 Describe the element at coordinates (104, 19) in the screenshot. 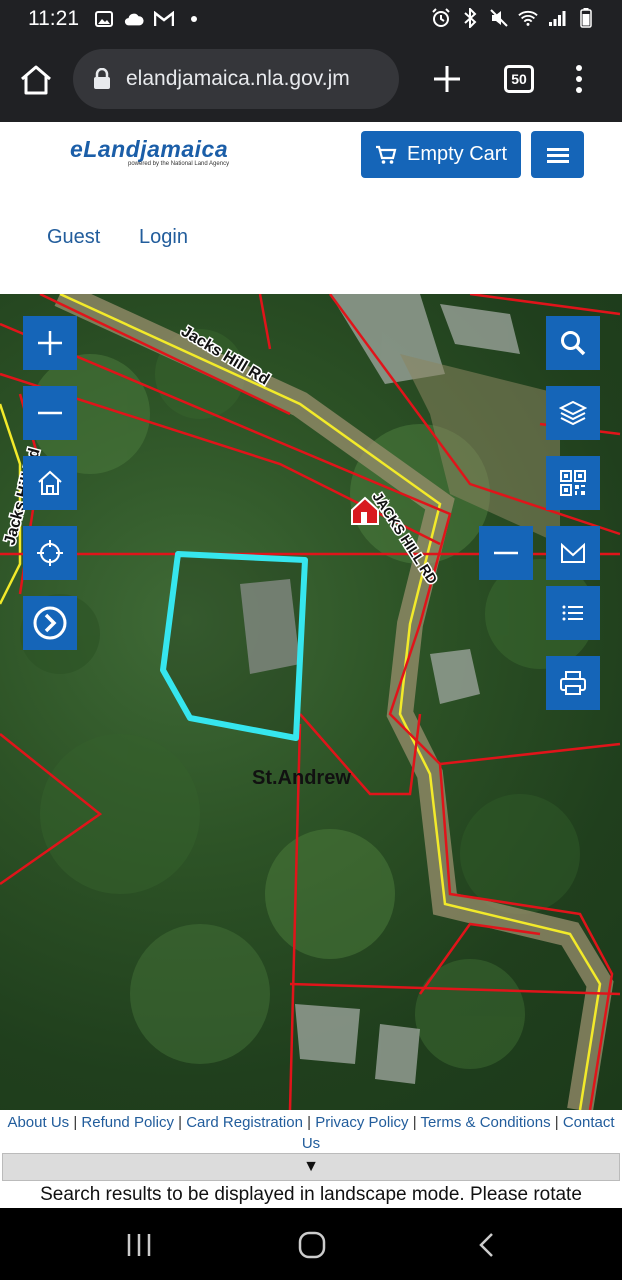

I see `image-icon` at that location.